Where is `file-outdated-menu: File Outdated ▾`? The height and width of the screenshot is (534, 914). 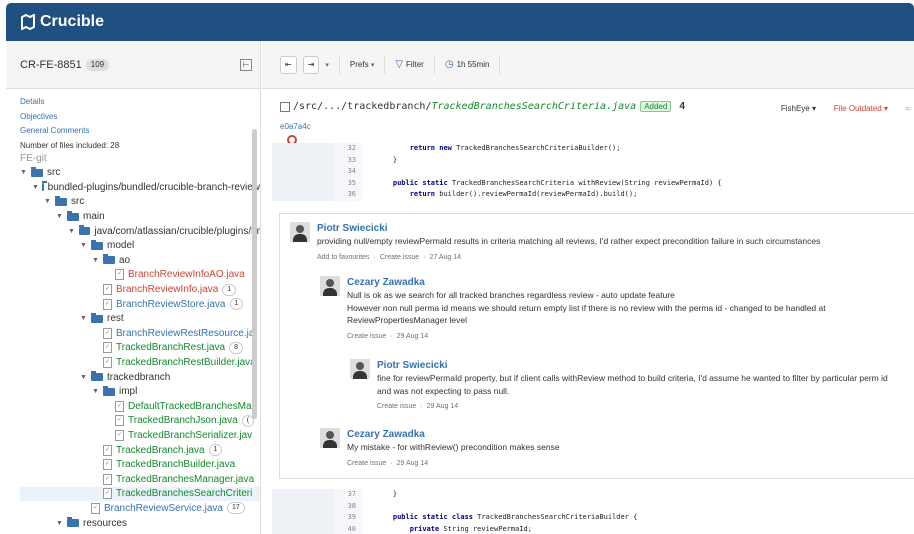 file-outdated-menu: File Outdated ▾ is located at coordinates (861, 108).